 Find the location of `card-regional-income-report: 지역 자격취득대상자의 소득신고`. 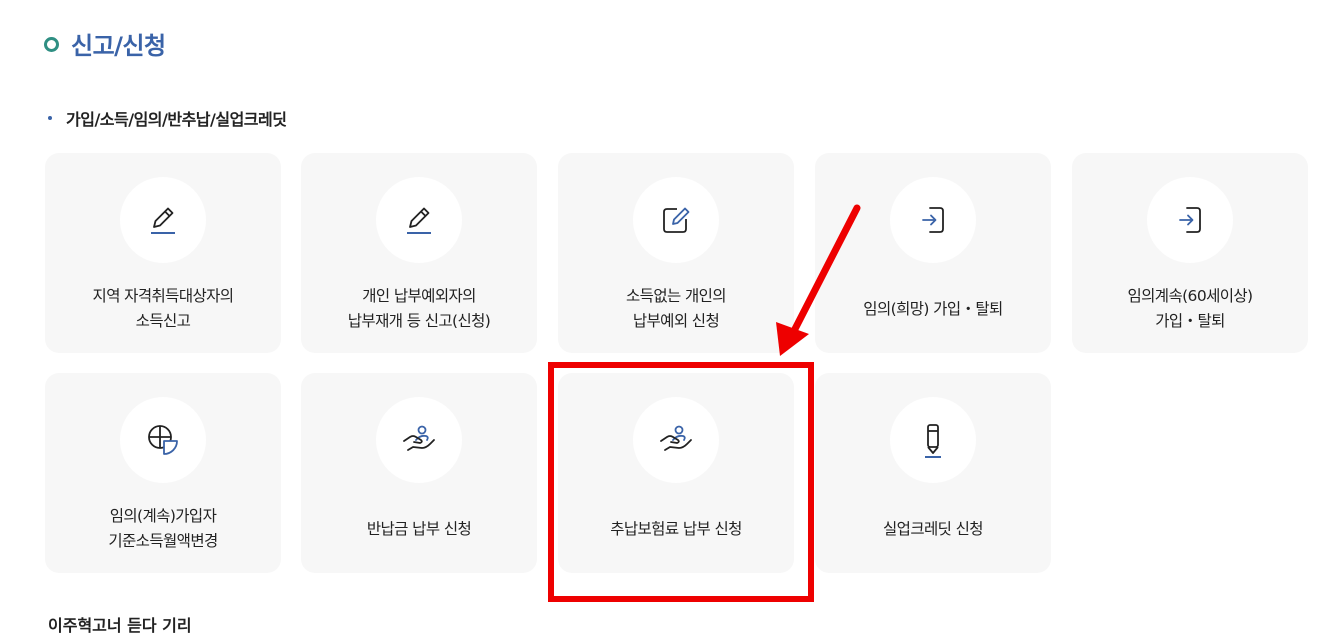

card-regional-income-report: 지역 자격취득대상자의 소득신고 is located at coordinates (163, 253).